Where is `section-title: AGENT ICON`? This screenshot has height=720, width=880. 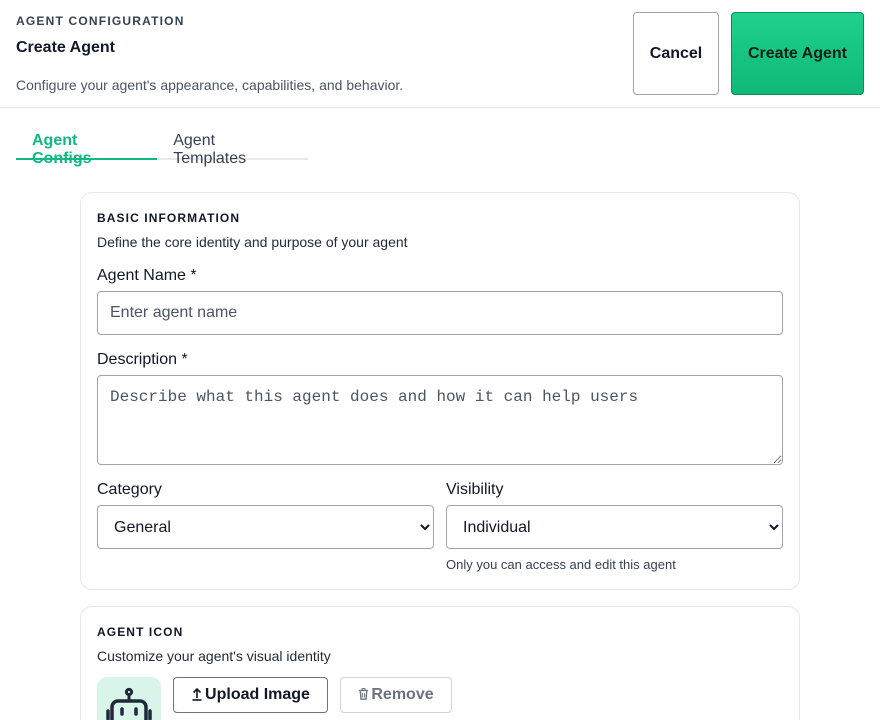 section-title: AGENT ICON is located at coordinates (140, 632).